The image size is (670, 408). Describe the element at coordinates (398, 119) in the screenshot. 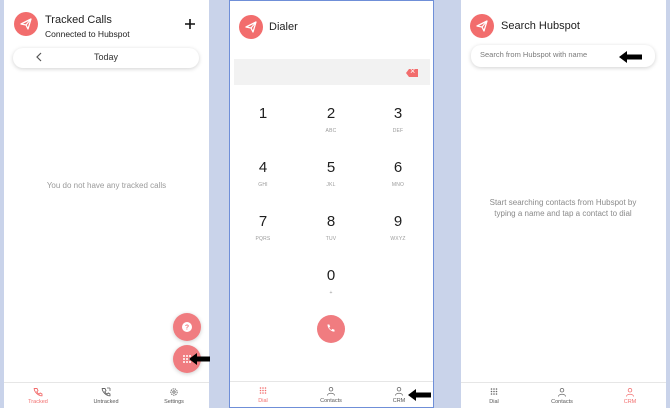

I see `dial-key-3: 3 DEF` at that location.